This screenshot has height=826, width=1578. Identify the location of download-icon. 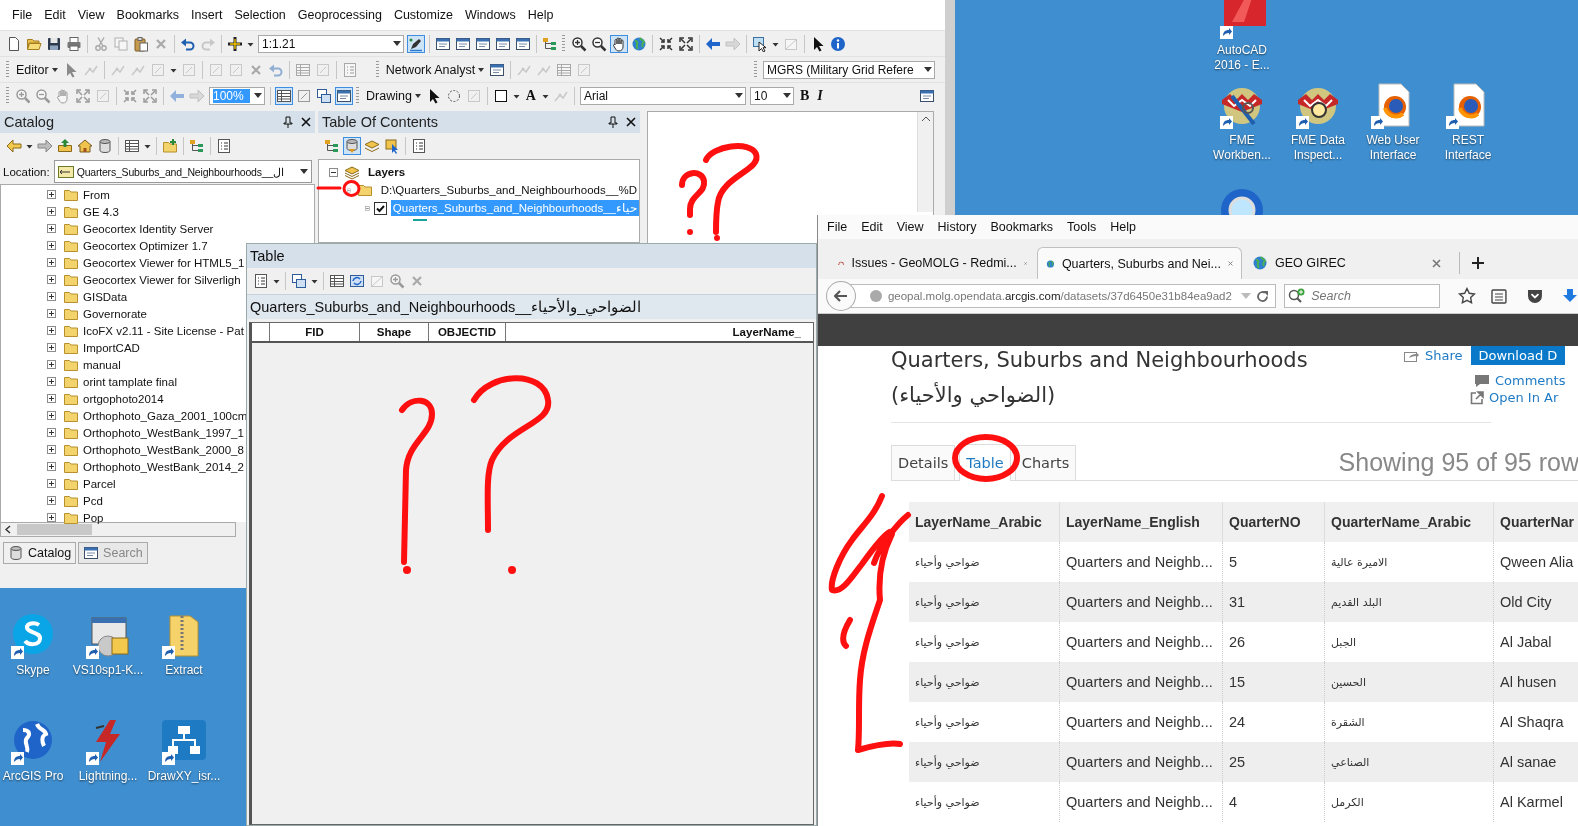
(1570, 296).